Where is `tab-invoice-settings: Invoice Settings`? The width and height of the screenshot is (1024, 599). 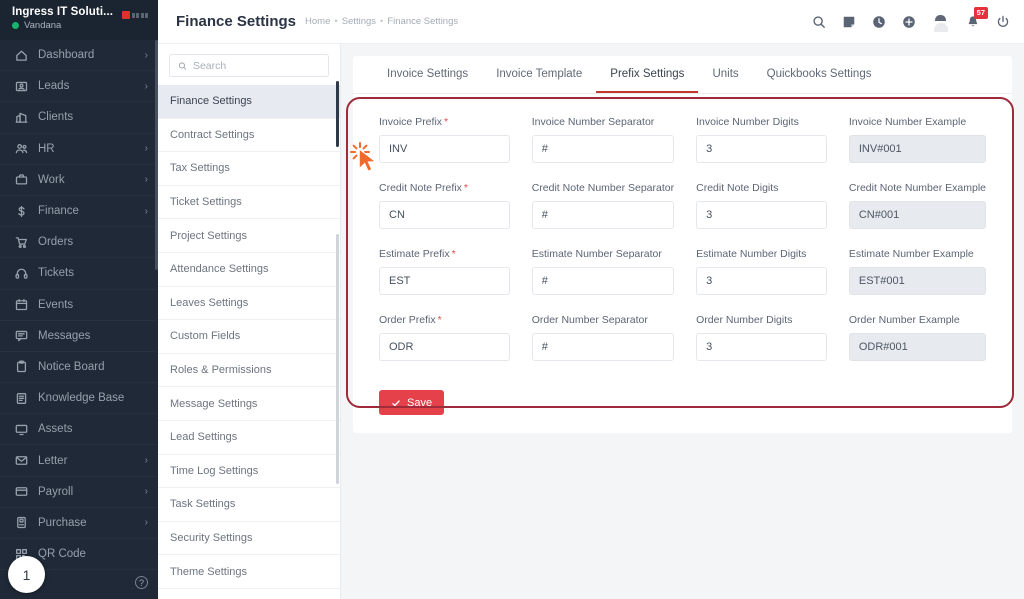
tab-invoice-settings: Invoice Settings is located at coordinates (427, 74).